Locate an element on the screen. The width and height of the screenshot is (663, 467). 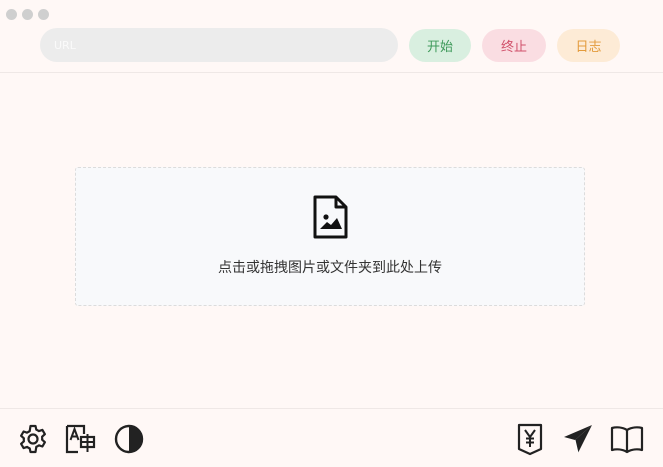
log-button: 日志 is located at coordinates (588, 45).